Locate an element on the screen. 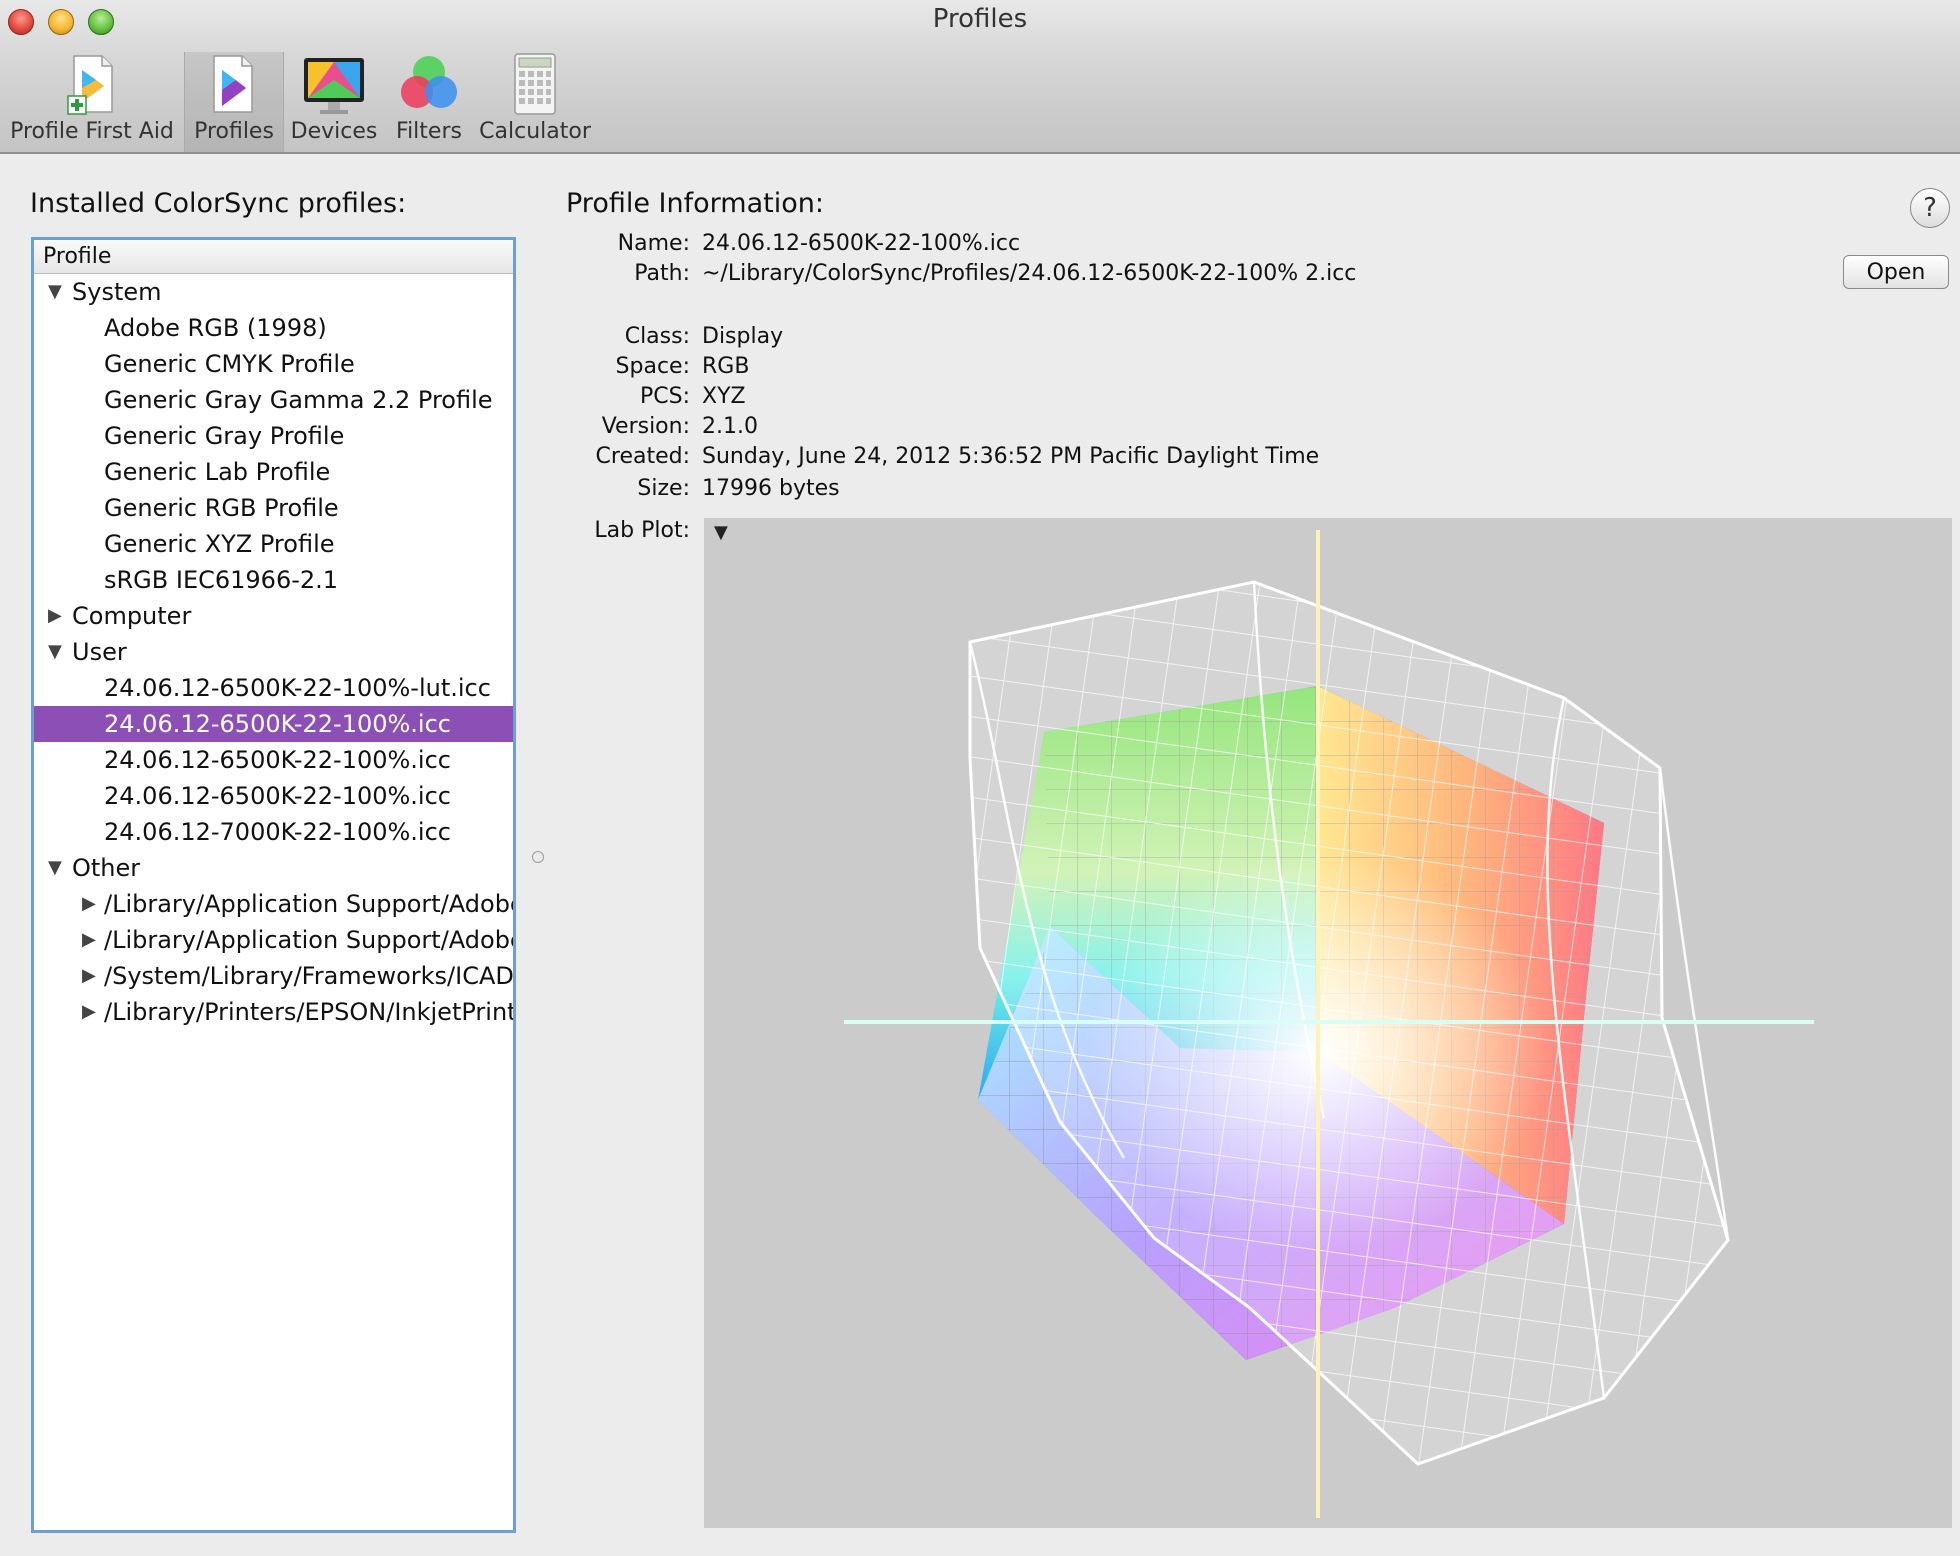 The image size is (1960, 1556). calculator-icon is located at coordinates (535, 84).